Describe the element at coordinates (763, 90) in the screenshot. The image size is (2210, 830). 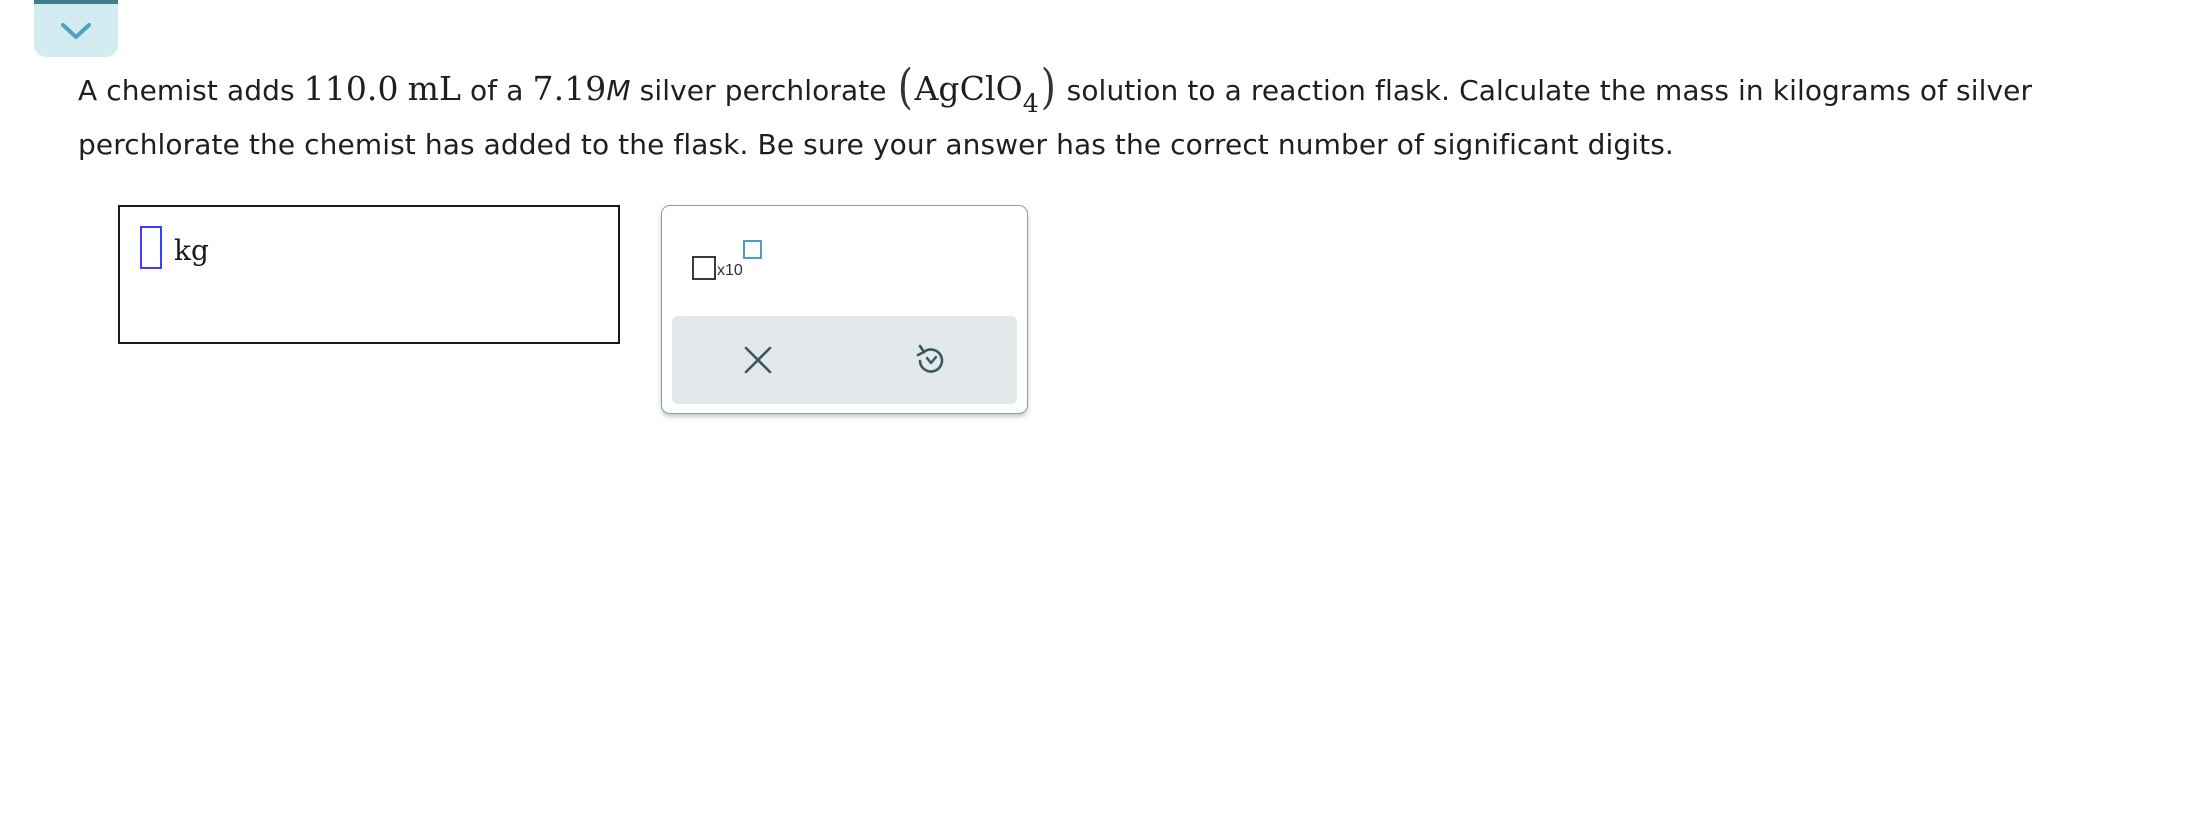
I see `question-part-3: silver perchlorate` at that location.